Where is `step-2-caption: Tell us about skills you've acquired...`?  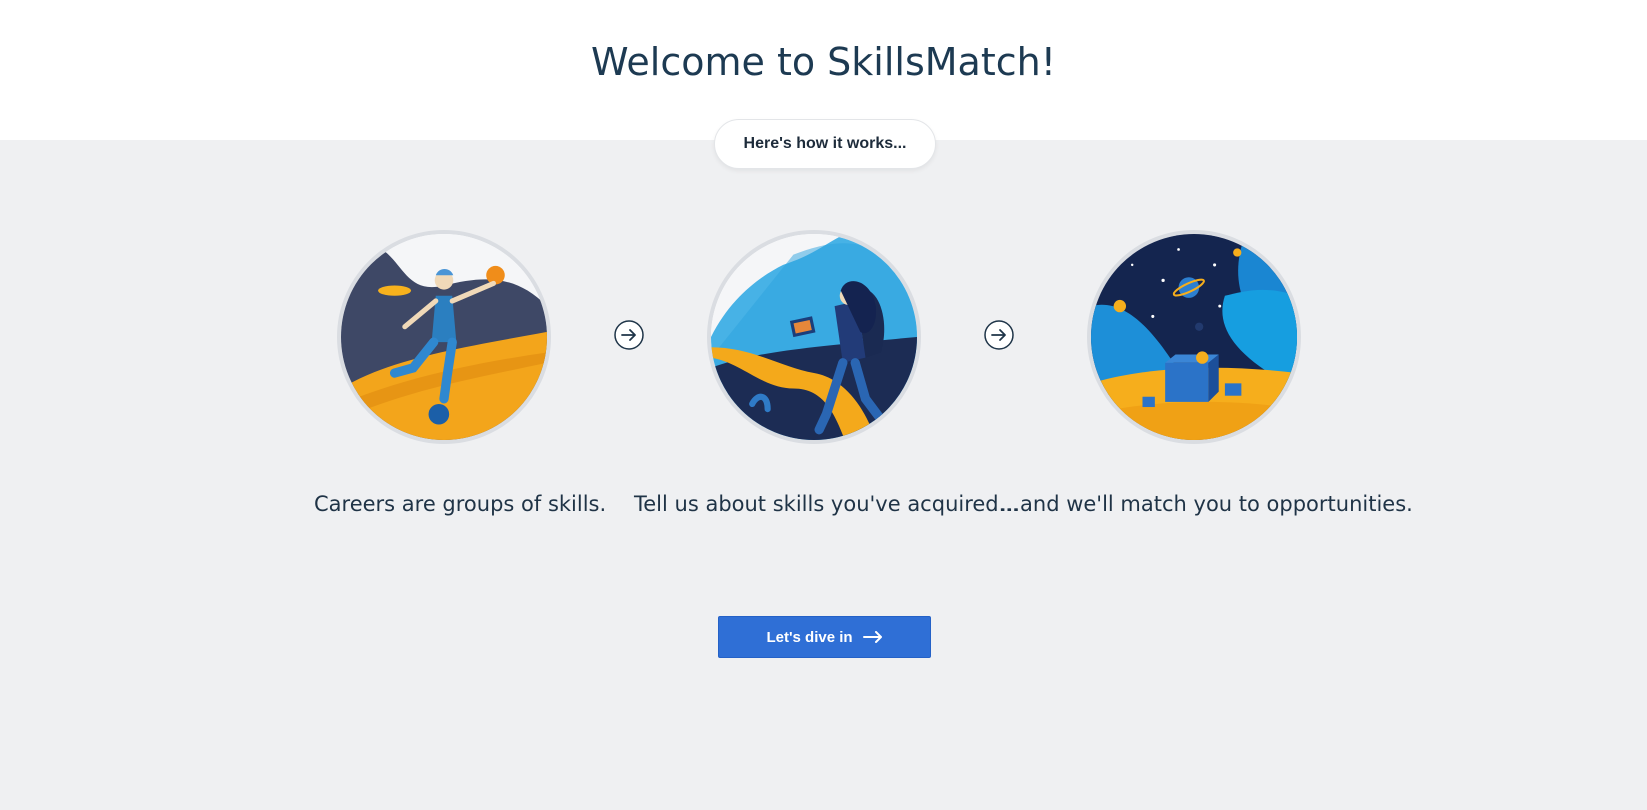
step-2-caption: Tell us about skills you've acquired... is located at coordinates (826, 504).